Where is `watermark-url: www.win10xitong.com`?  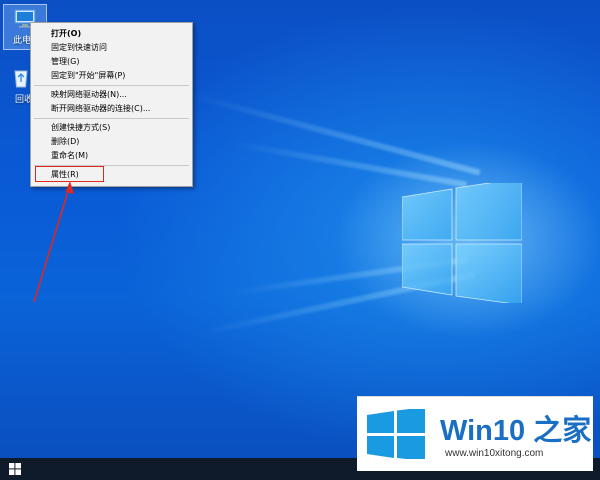 watermark-url: www.win10xitong.com is located at coordinates (494, 453).